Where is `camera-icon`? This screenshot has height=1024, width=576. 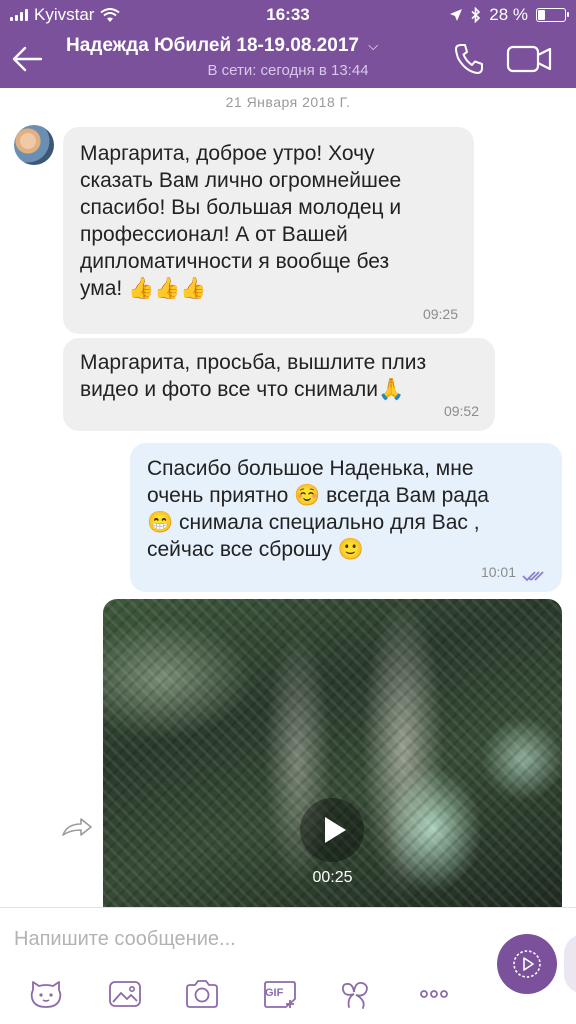 camera-icon is located at coordinates (202, 994).